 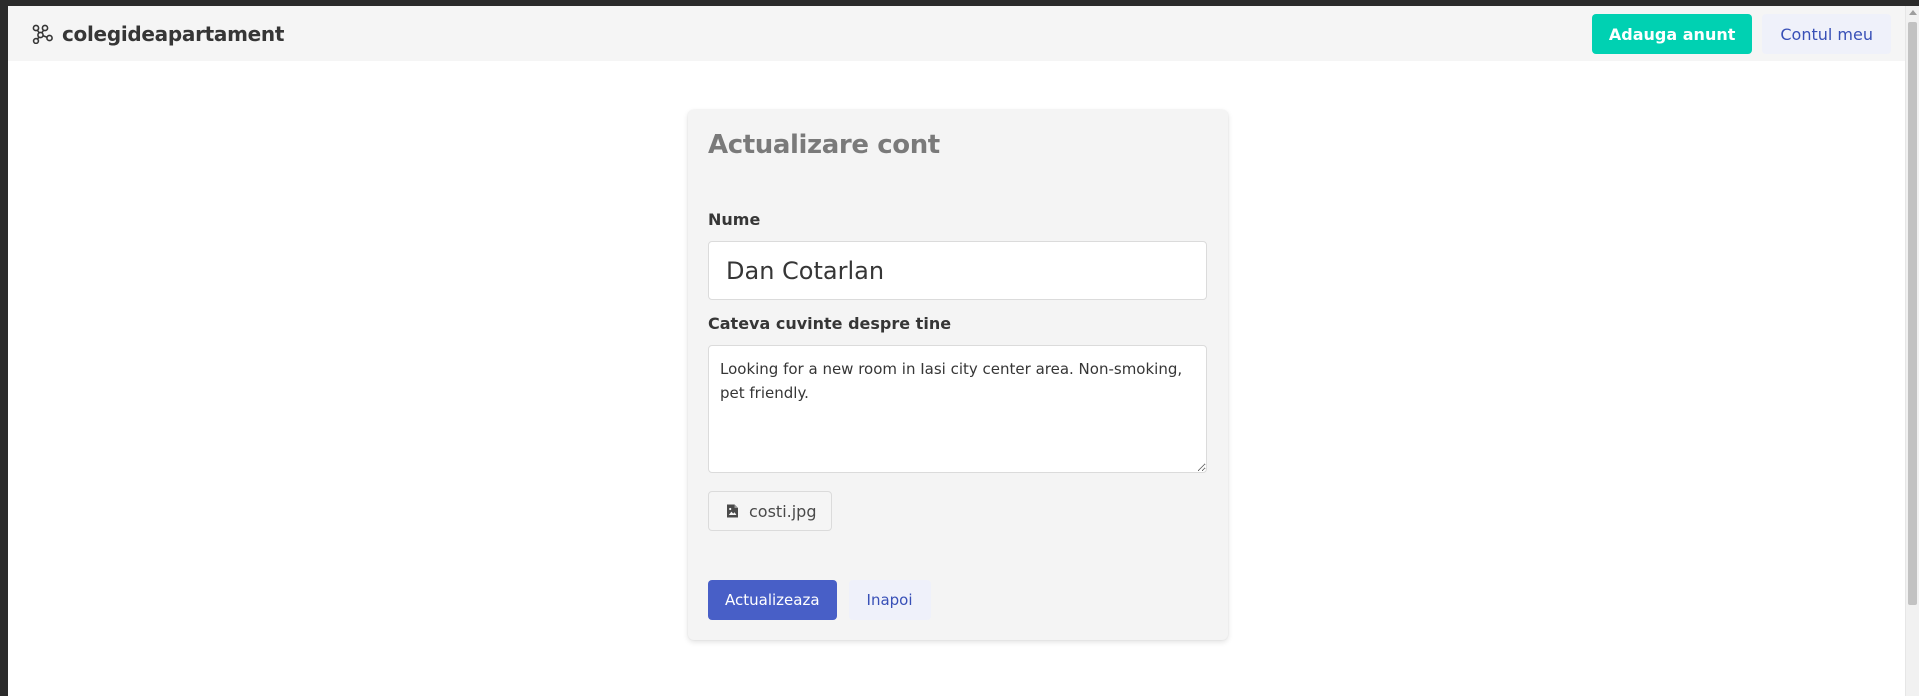 I want to click on scroll-up-arrow-icon, so click(x=1913, y=12).